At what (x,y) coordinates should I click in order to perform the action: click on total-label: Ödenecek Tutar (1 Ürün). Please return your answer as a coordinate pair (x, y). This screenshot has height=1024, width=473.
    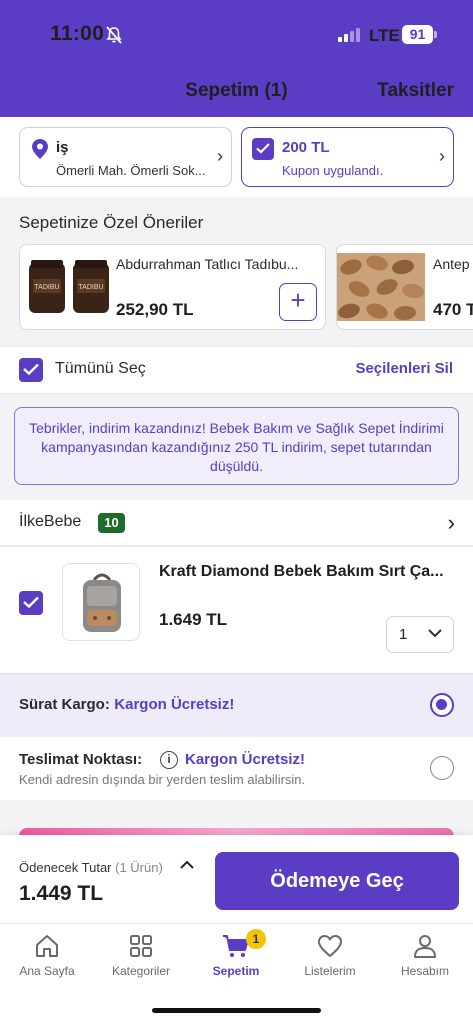
    Looking at the image, I should click on (91, 867).